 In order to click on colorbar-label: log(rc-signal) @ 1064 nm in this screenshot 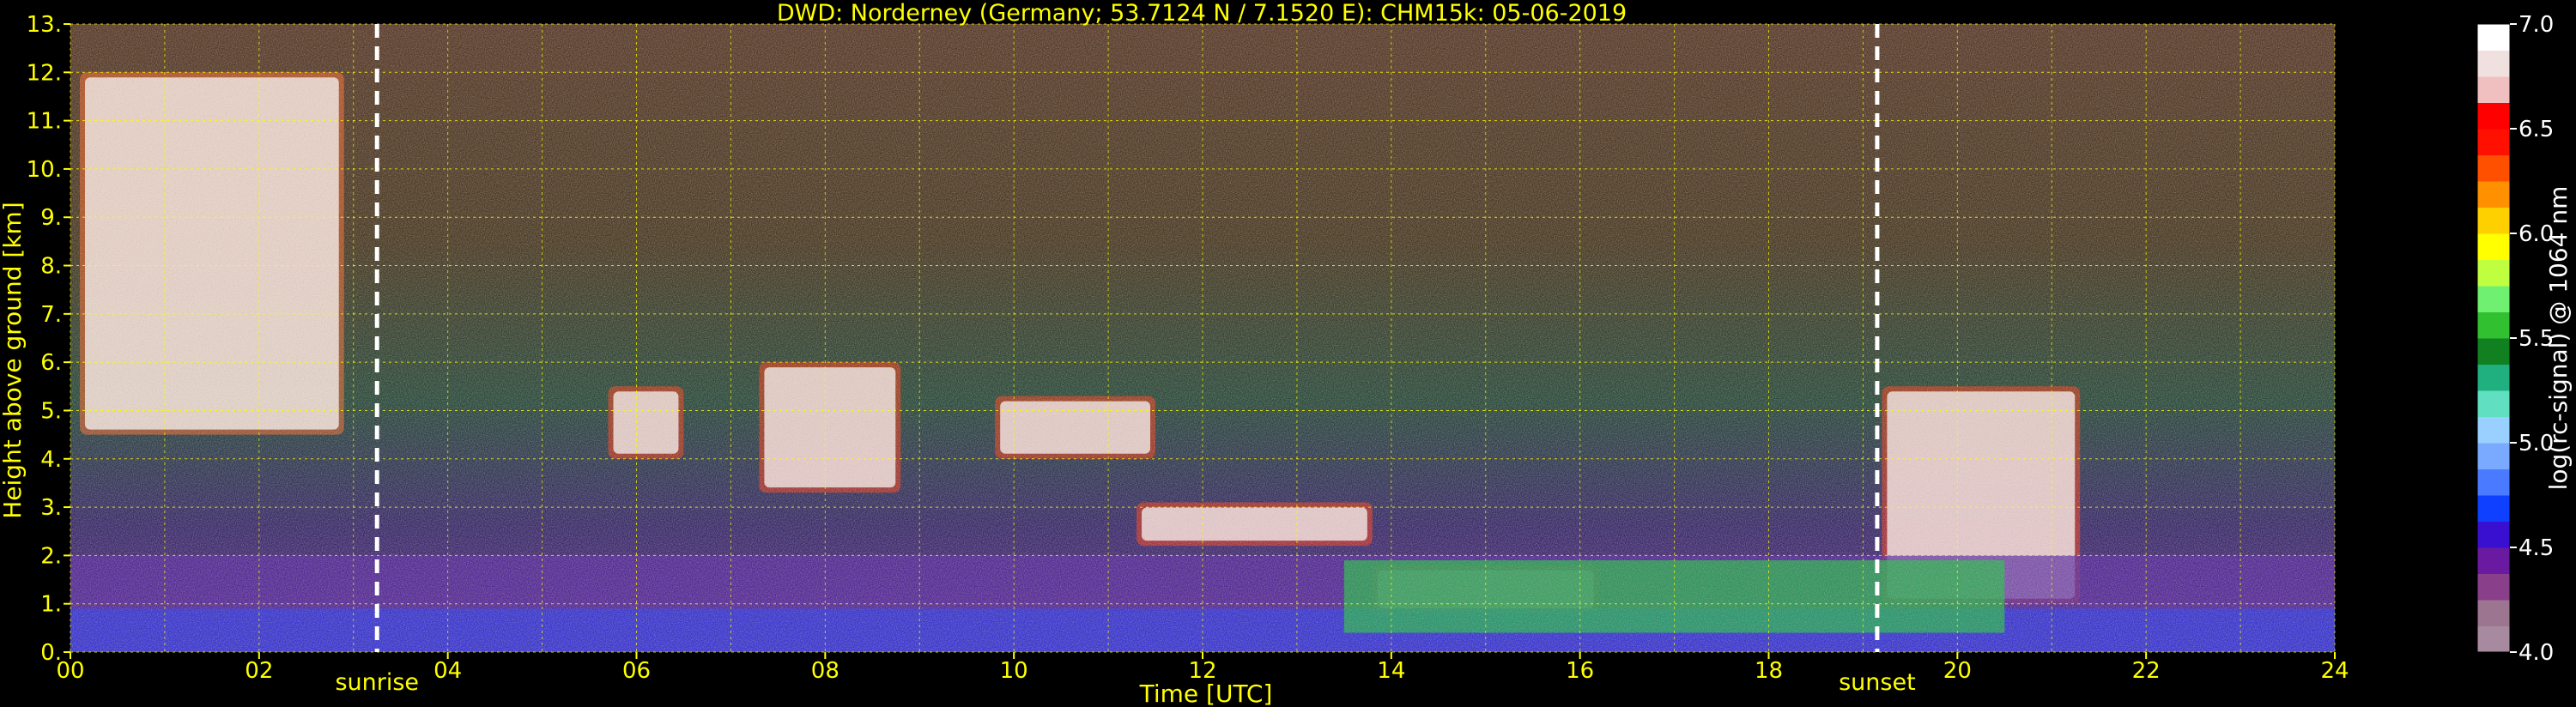, I will do `click(2558, 338)`.